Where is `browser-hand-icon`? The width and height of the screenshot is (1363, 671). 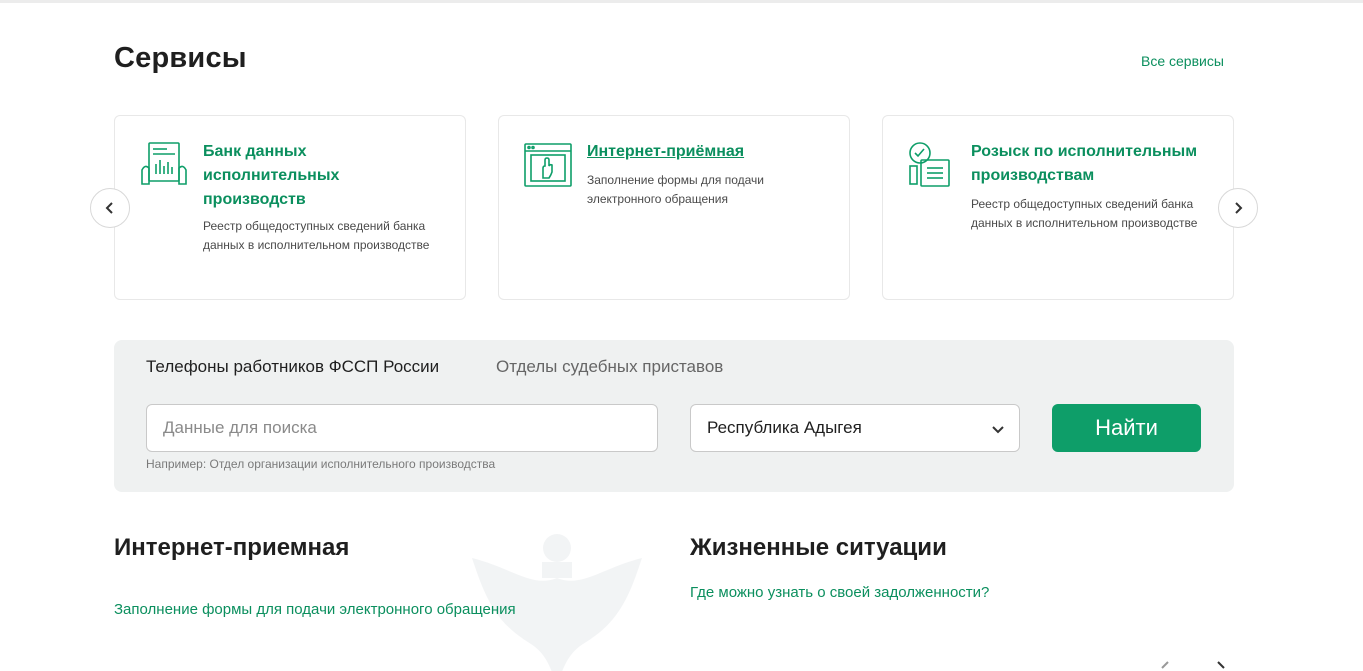
browser-hand-icon is located at coordinates (548, 165).